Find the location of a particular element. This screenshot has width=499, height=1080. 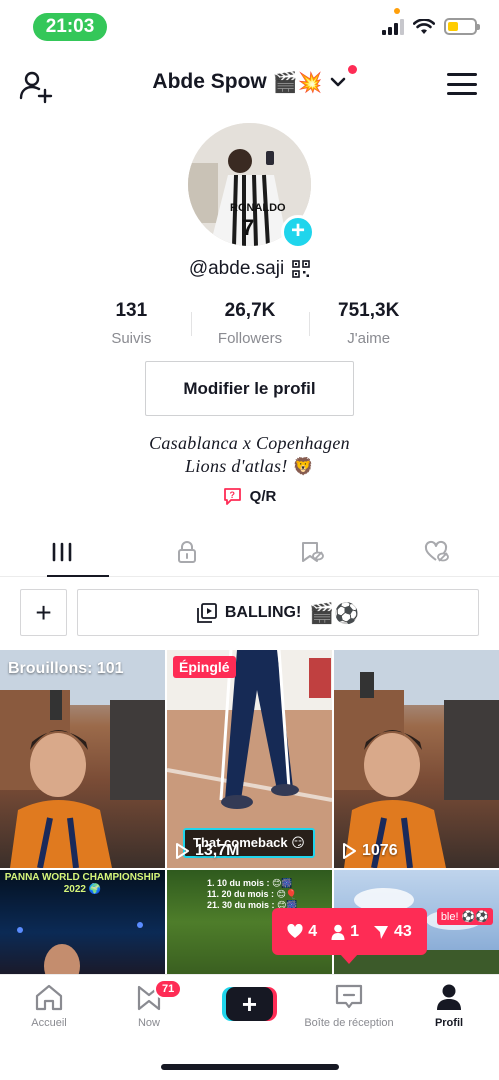

send-icon is located at coordinates (381, 932).